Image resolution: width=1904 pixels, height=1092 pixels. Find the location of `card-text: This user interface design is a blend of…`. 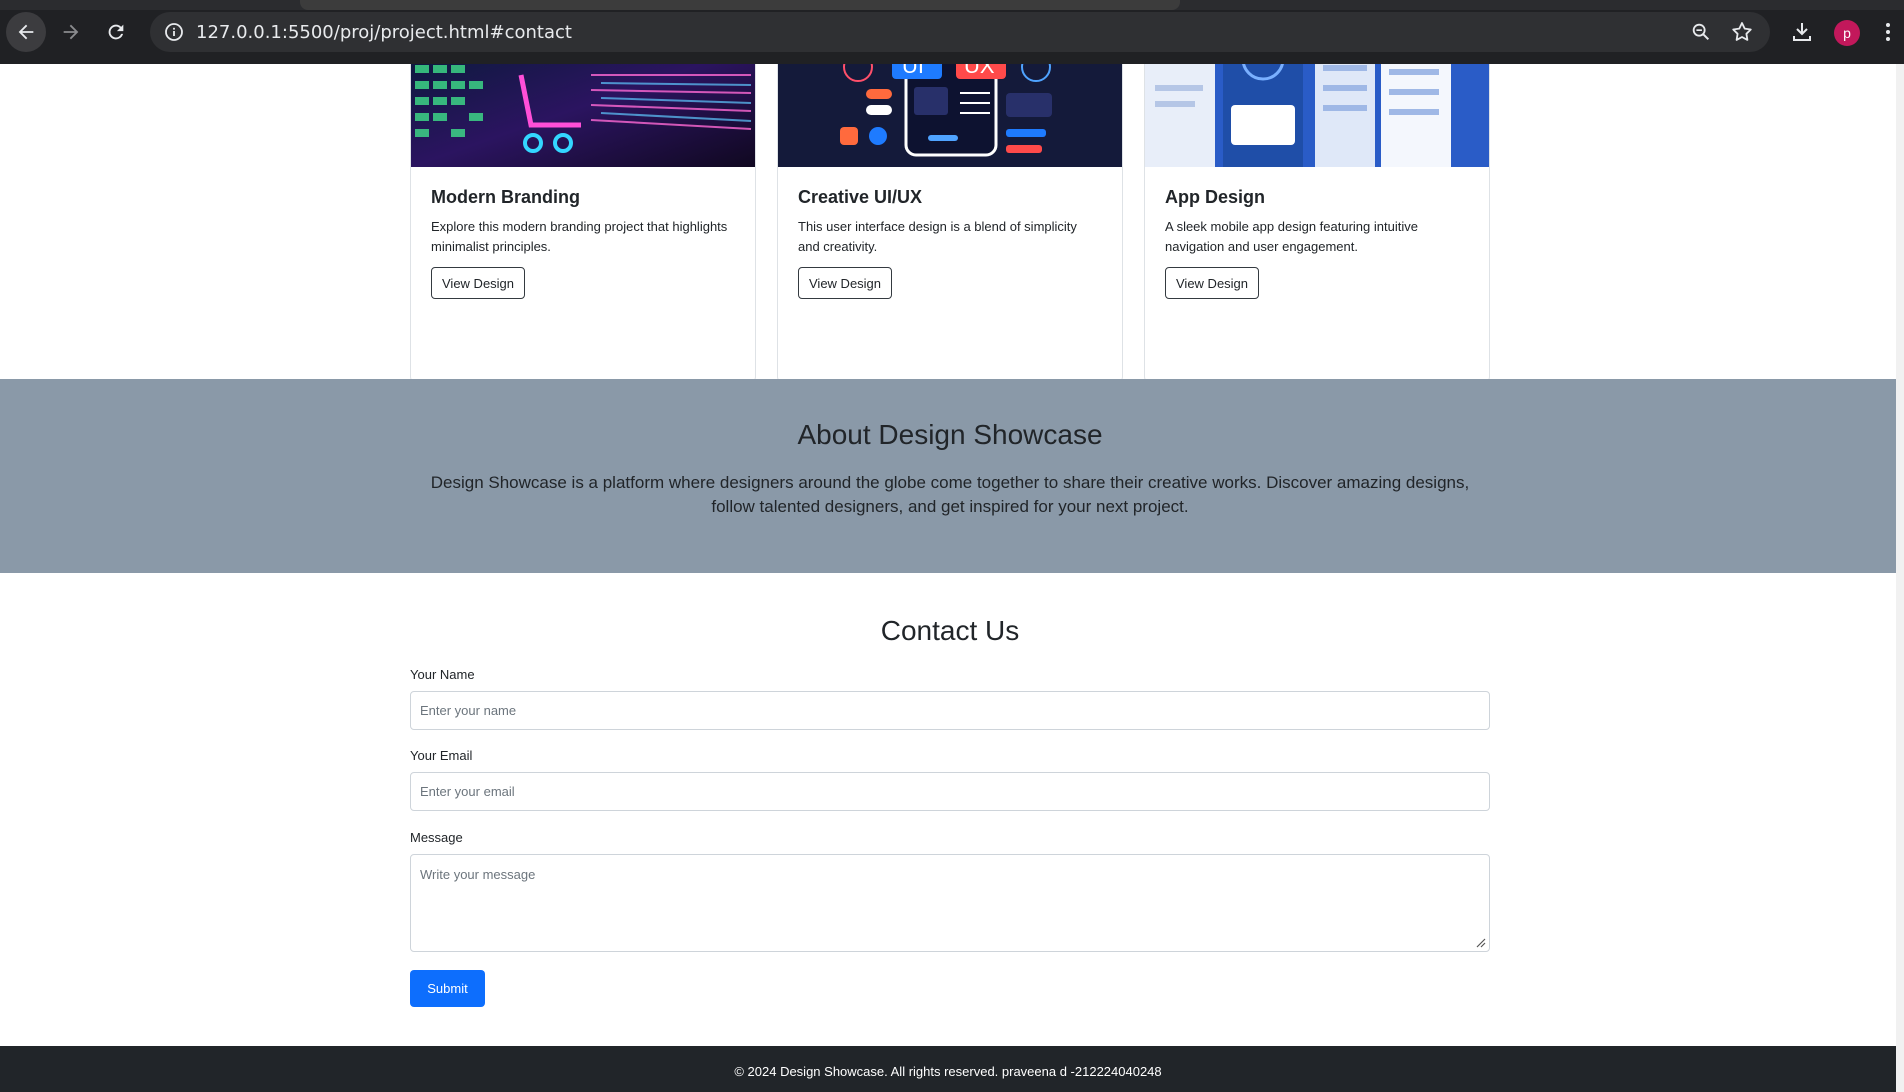

card-text: This user interface design is a blend of… is located at coordinates (937, 236).